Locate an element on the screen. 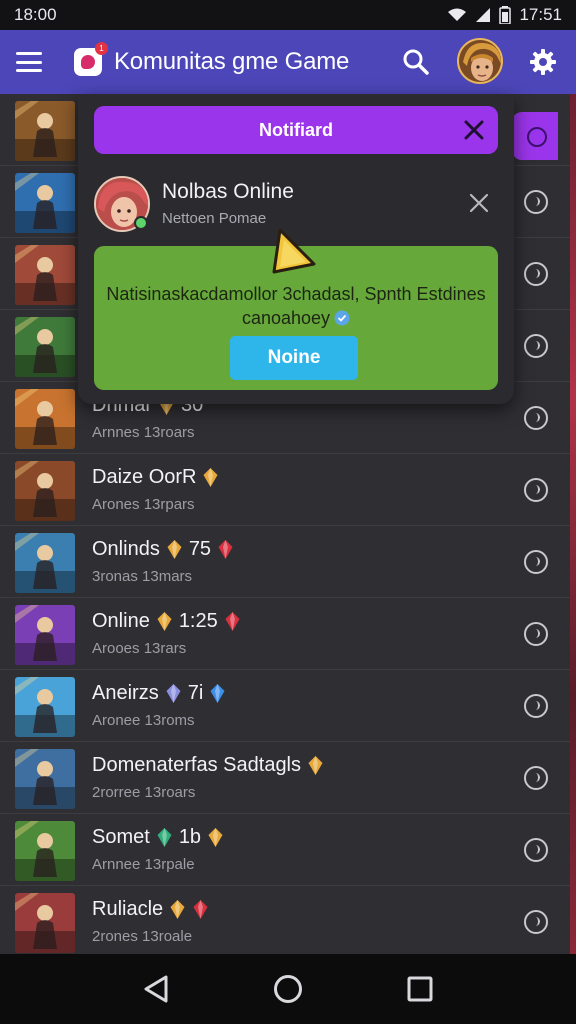 This screenshot has width=576, height=1024. nav-back-button is located at coordinates (156, 989).